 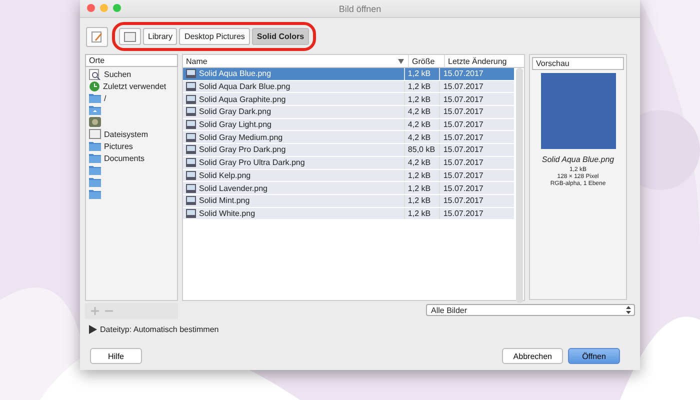 What do you see at coordinates (348, 201) in the screenshot?
I see `file-row: Solid Mint.png 1,2 kB 15.07.2017` at bounding box center [348, 201].